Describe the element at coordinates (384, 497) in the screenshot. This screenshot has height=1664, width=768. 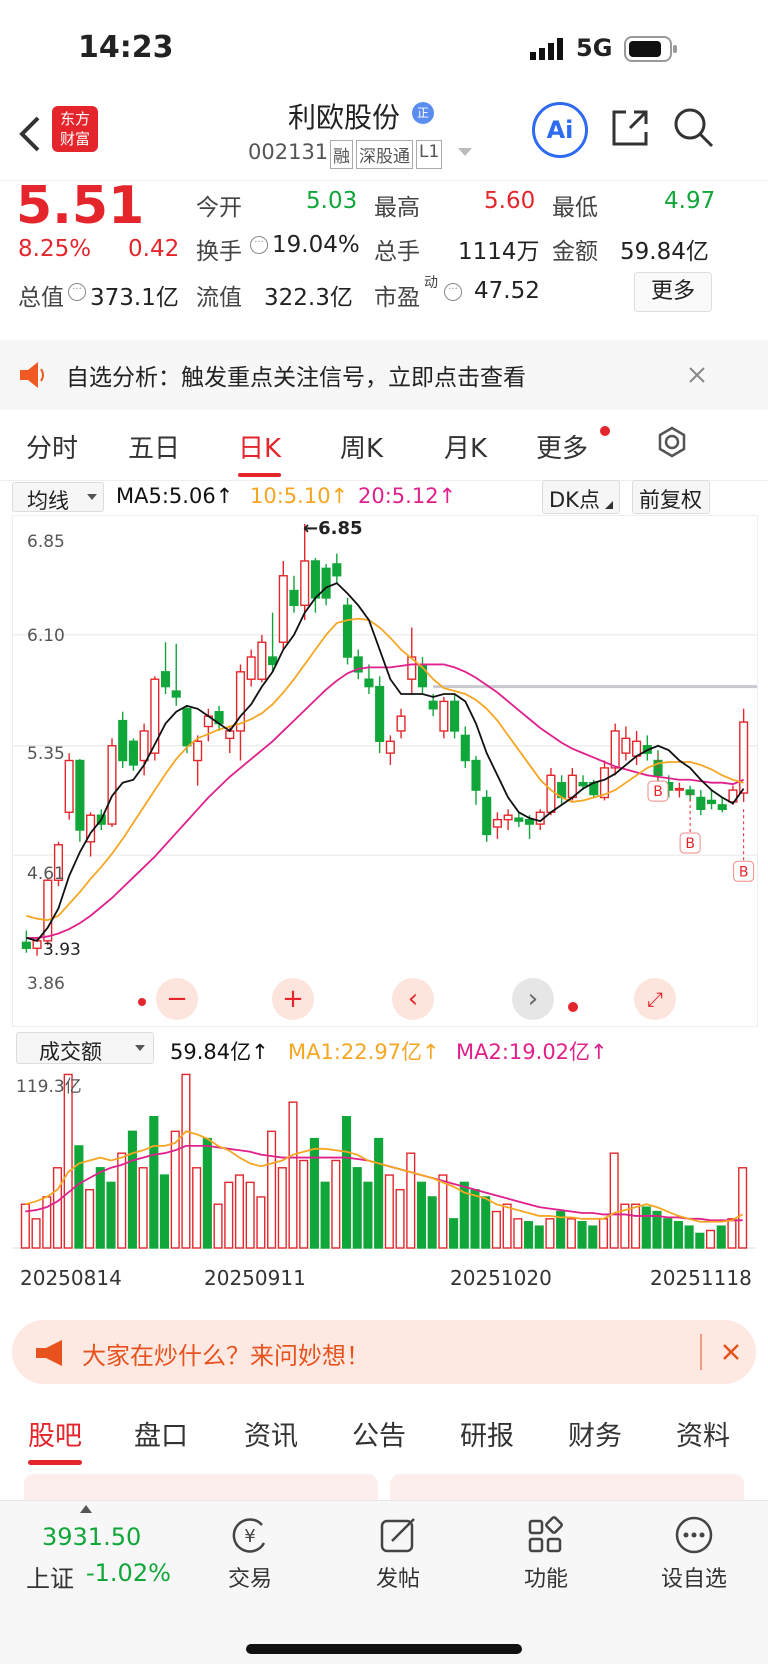
I see `ma-indicator-bar: 均线 MA5:5.06↑ 10:5.10↑ 20:5.12↑ DK点 前复权` at that location.